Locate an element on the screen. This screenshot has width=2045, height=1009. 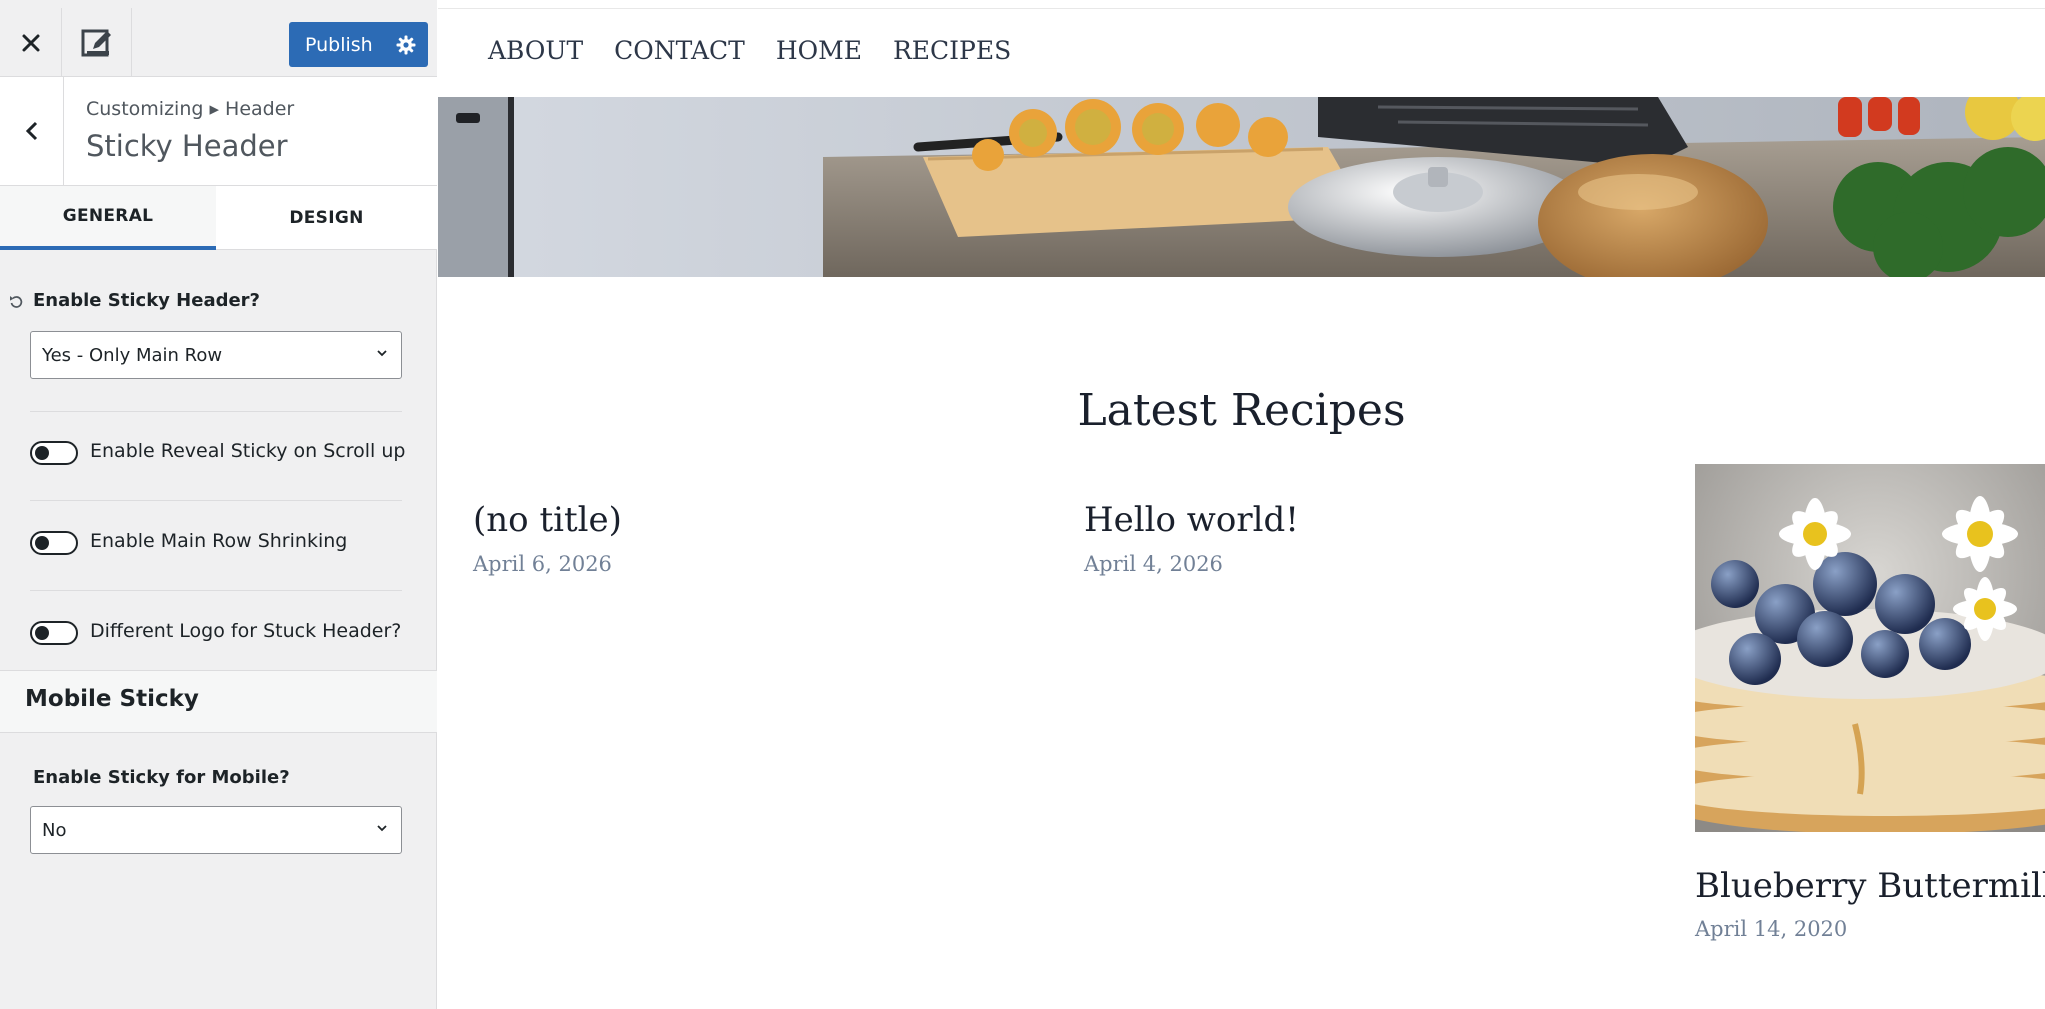
close-button is located at coordinates (31, 42).